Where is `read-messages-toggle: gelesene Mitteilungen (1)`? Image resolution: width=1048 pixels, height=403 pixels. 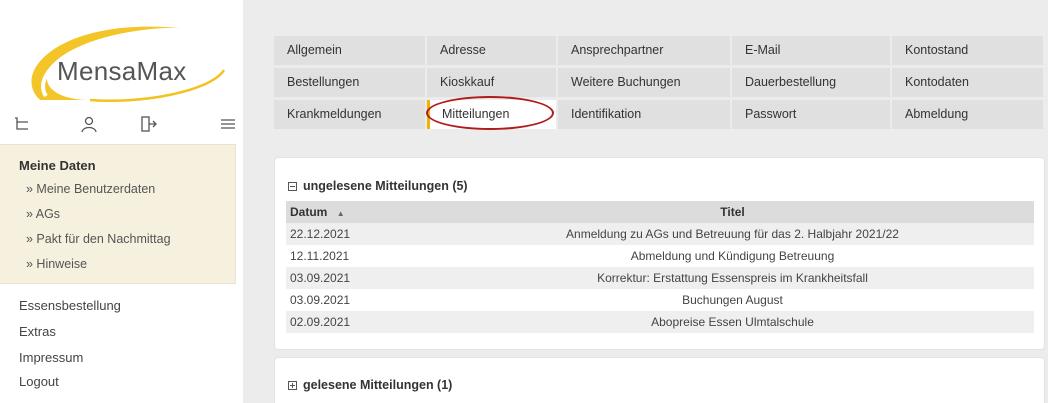 read-messages-toggle: gelesene Mitteilungen (1) is located at coordinates (370, 385).